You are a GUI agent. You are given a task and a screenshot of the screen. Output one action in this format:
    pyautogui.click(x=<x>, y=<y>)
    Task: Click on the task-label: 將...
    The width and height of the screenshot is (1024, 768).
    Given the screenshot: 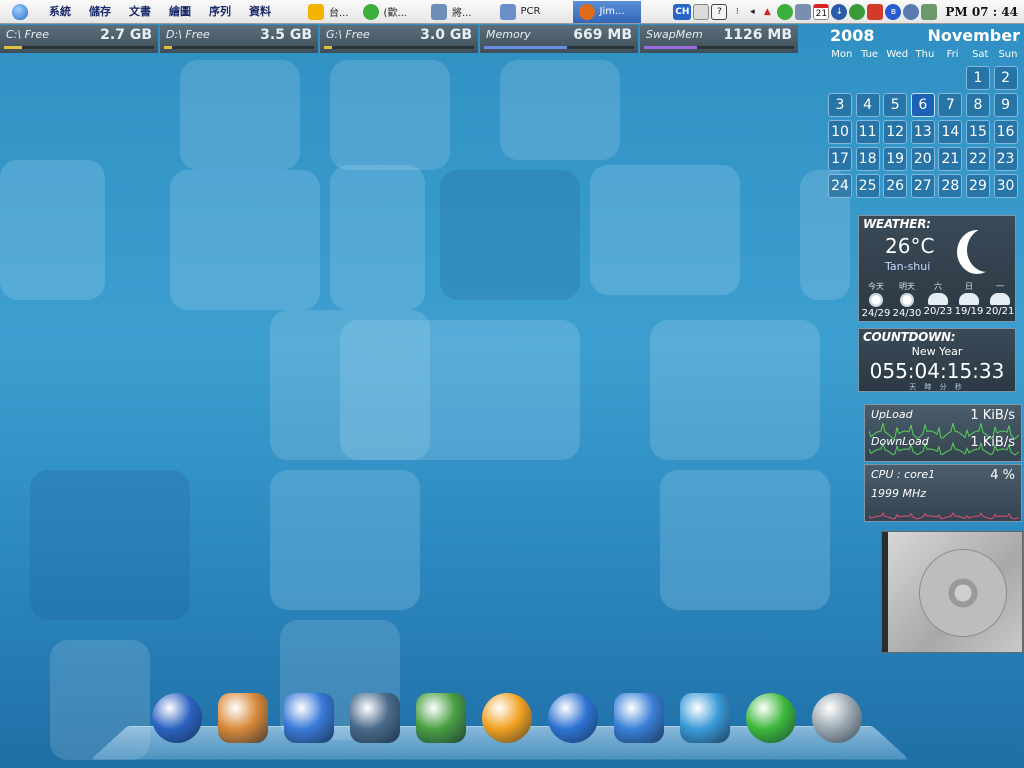 What is the action you would take?
    pyautogui.click(x=461, y=13)
    